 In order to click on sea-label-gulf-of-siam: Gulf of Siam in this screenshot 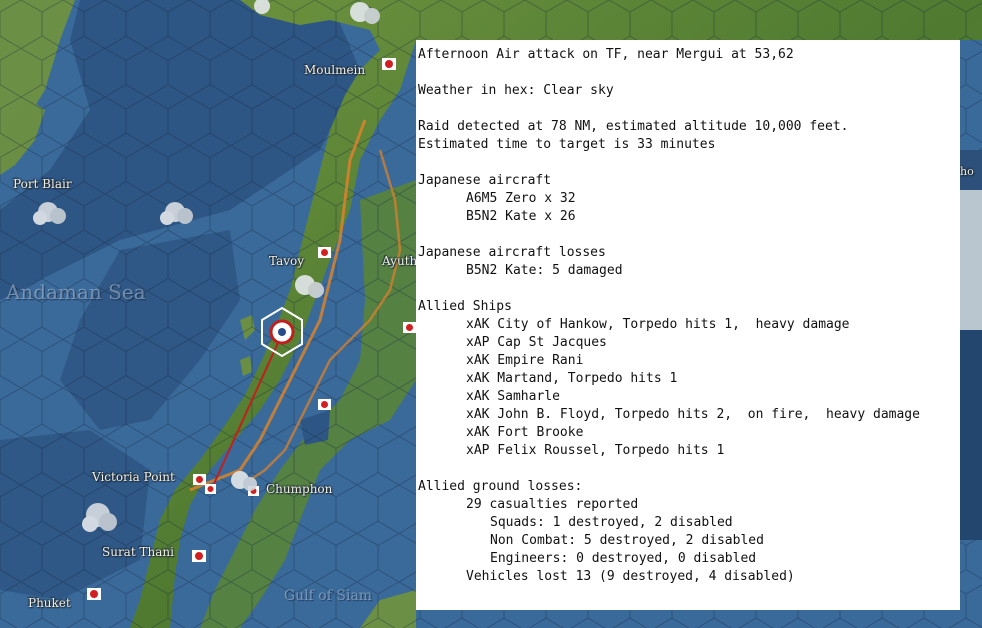, I will do `click(328, 596)`.